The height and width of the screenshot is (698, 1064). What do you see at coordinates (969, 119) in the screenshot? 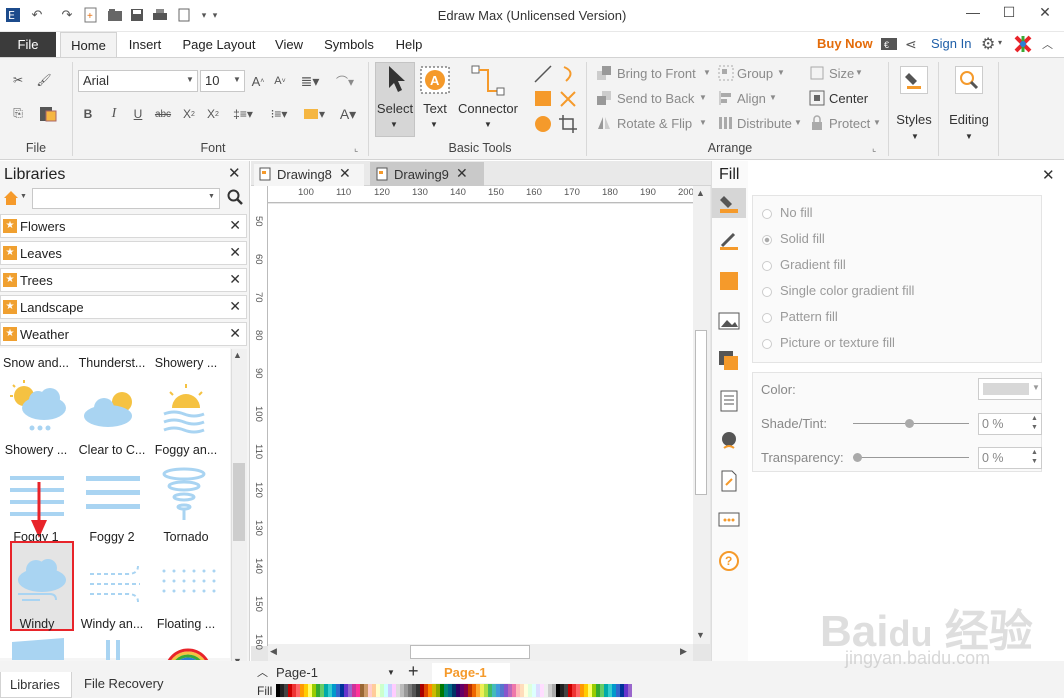
I see `editing-button: Editing` at bounding box center [969, 119].